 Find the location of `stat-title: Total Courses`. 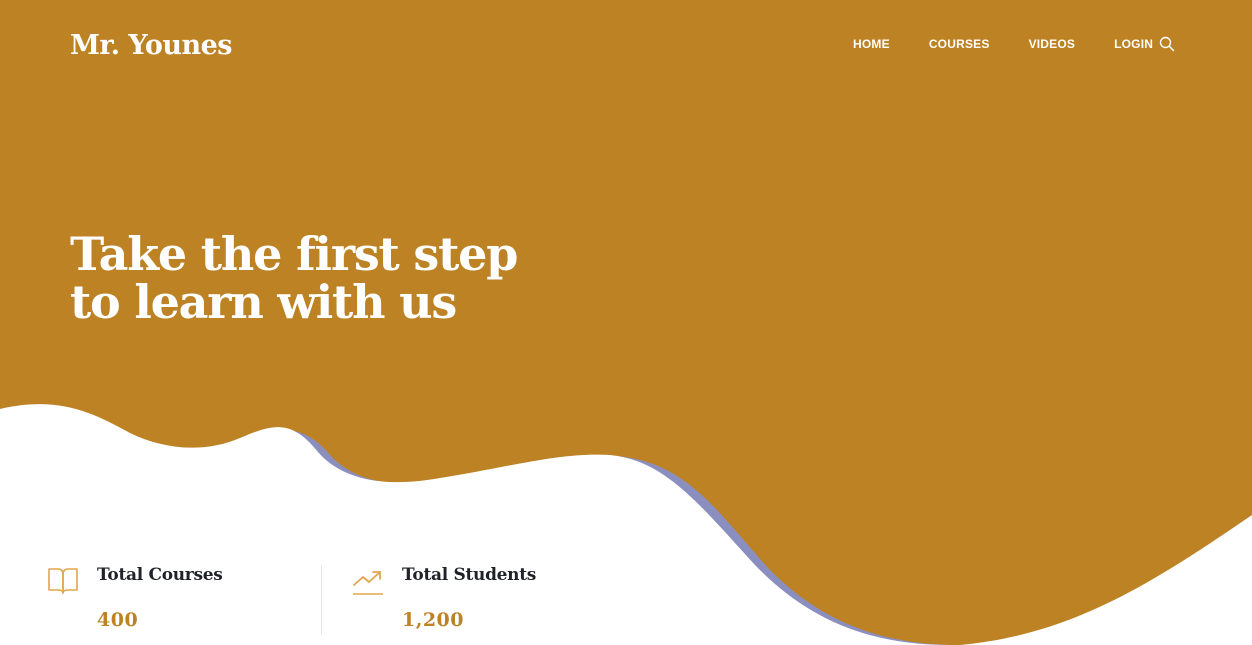

stat-title: Total Courses is located at coordinates (160, 575).